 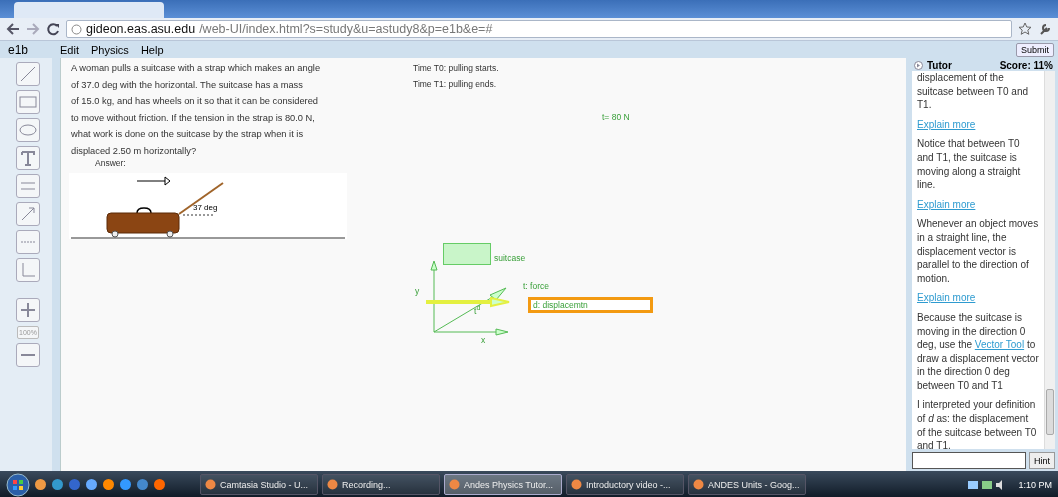 I want to click on reference-line, so click(x=199, y=215).